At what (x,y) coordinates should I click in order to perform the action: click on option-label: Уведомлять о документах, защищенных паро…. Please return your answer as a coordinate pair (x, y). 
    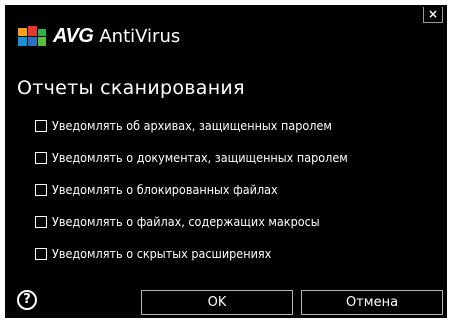
    Looking at the image, I should click on (200, 157).